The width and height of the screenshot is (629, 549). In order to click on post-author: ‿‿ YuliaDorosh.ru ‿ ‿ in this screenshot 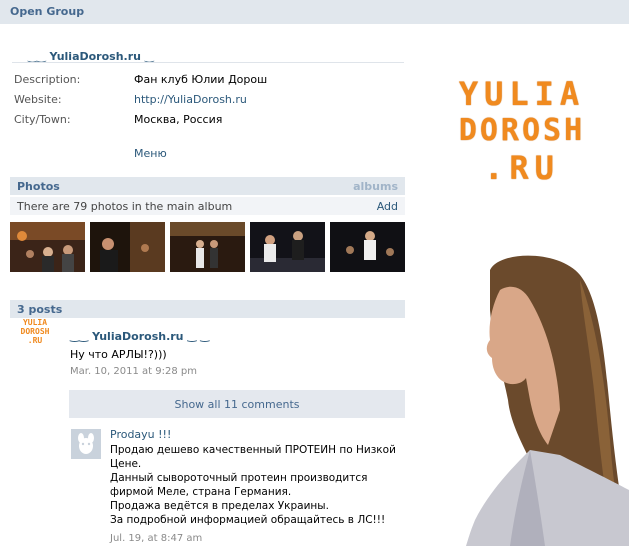, I will do `click(139, 336)`.